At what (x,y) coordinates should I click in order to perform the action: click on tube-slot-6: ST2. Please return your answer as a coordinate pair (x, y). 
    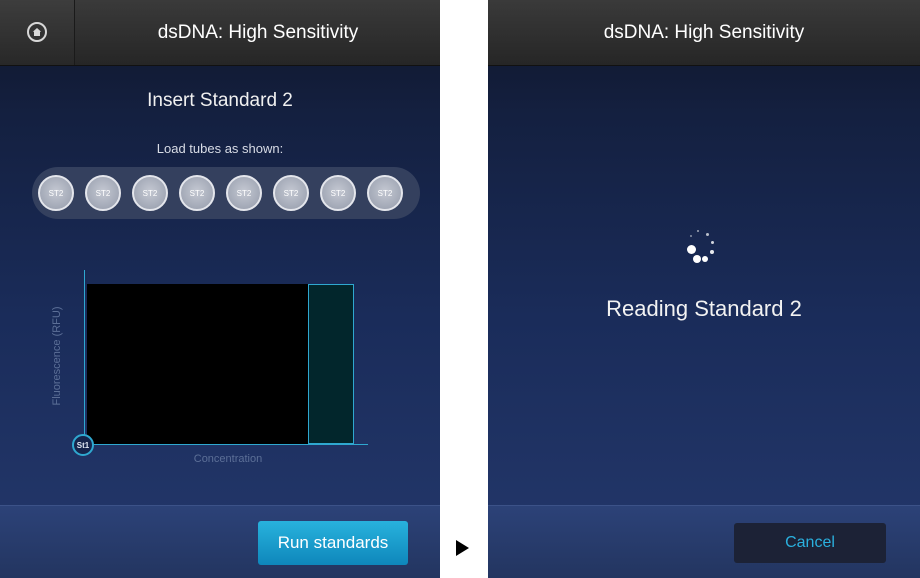
    Looking at the image, I should click on (291, 193).